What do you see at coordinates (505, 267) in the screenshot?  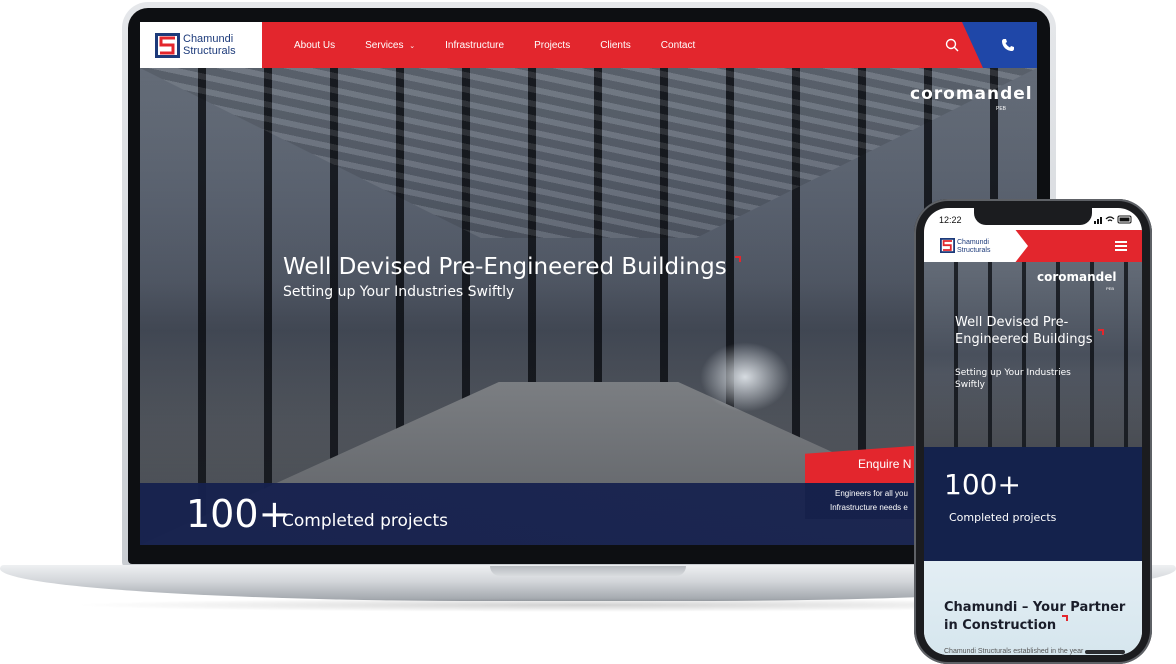 I see `hero-title-text: Well Devised Pre-Engineered Buildings` at bounding box center [505, 267].